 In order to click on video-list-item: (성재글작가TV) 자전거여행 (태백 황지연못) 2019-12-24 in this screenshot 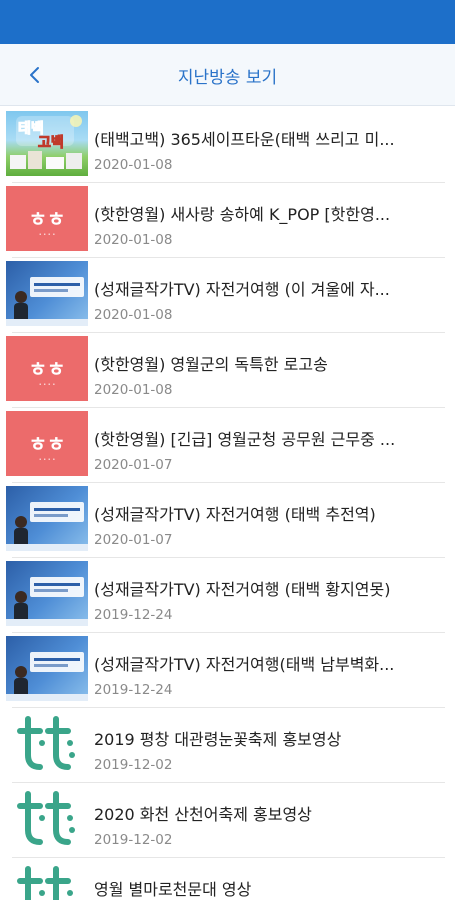, I will do `click(227, 595)`.